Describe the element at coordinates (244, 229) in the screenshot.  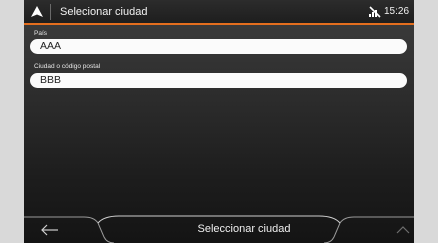
I see `select-city-button: Seleccionar ciudad` at that location.